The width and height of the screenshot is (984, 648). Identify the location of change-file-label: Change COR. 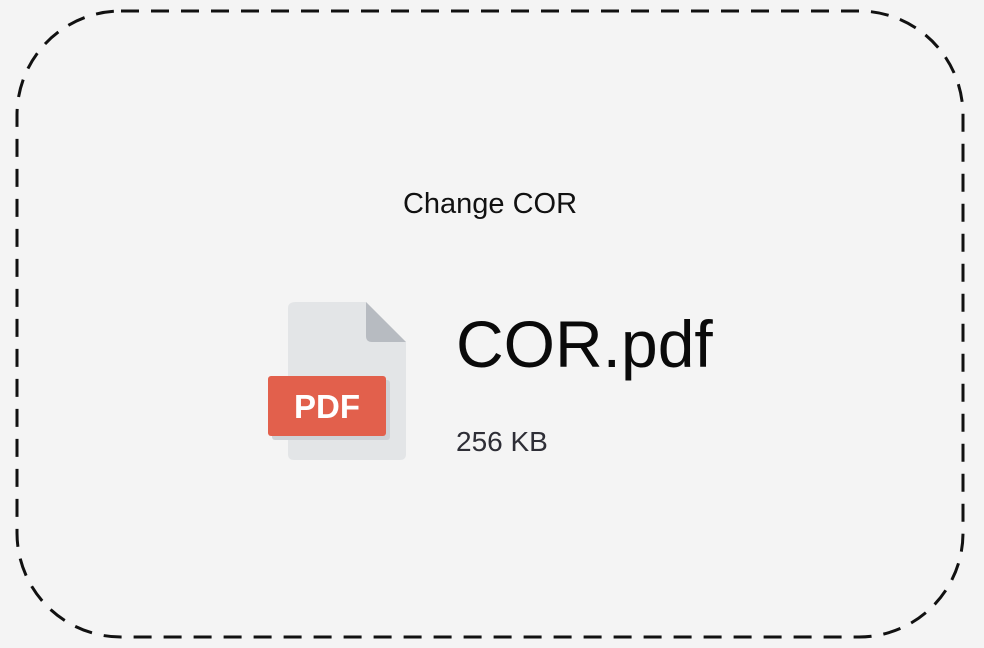
(490, 204).